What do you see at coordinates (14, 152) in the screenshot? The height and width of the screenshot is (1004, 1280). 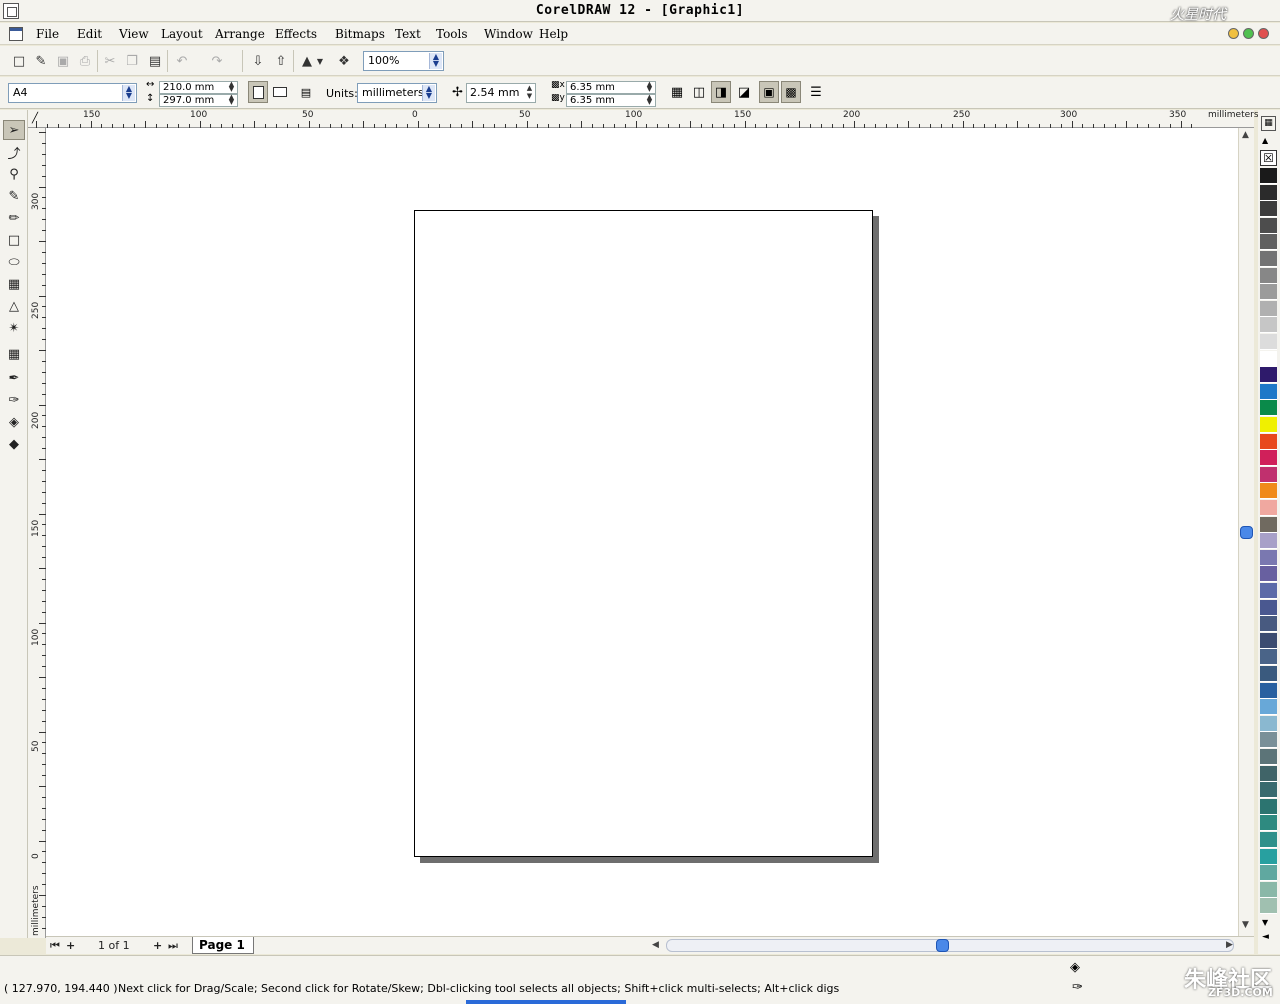 I see `shape-tool-icon: ⤴` at bounding box center [14, 152].